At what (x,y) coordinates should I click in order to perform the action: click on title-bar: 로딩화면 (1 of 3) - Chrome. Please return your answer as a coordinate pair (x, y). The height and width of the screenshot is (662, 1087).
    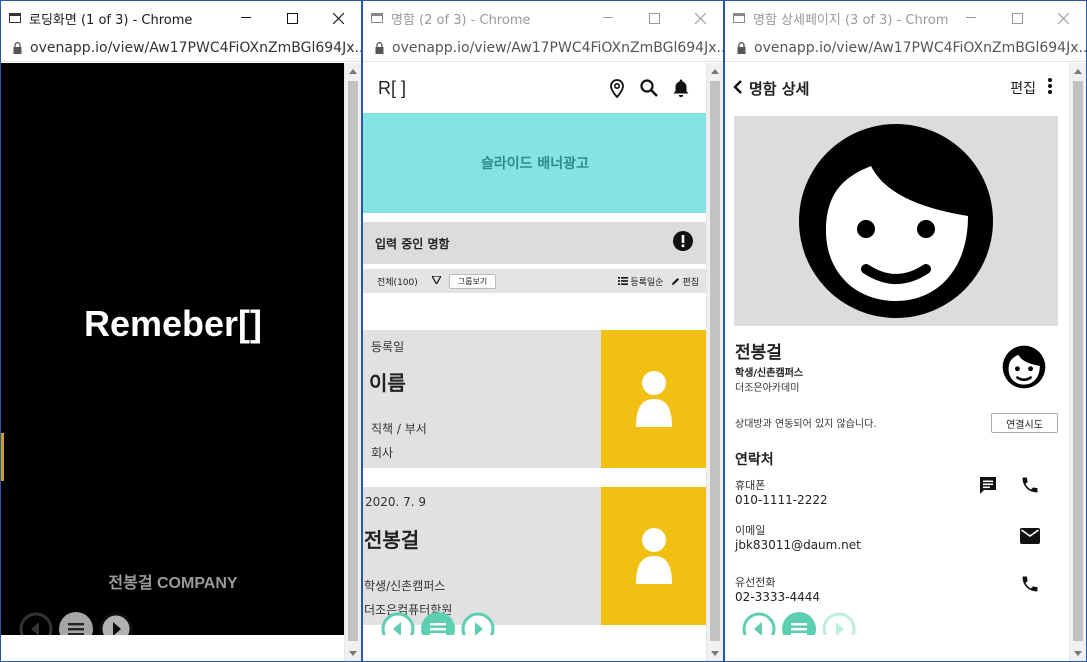
    Looking at the image, I should click on (181, 18).